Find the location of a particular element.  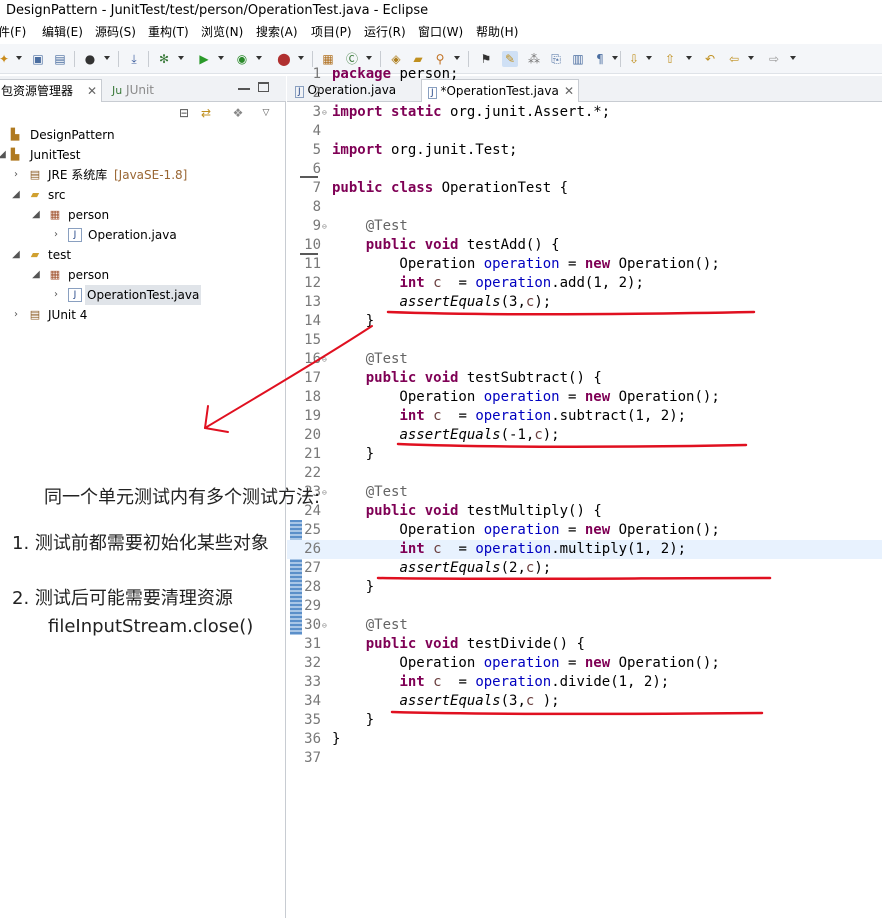

code-line: 28 } is located at coordinates (584, 587).